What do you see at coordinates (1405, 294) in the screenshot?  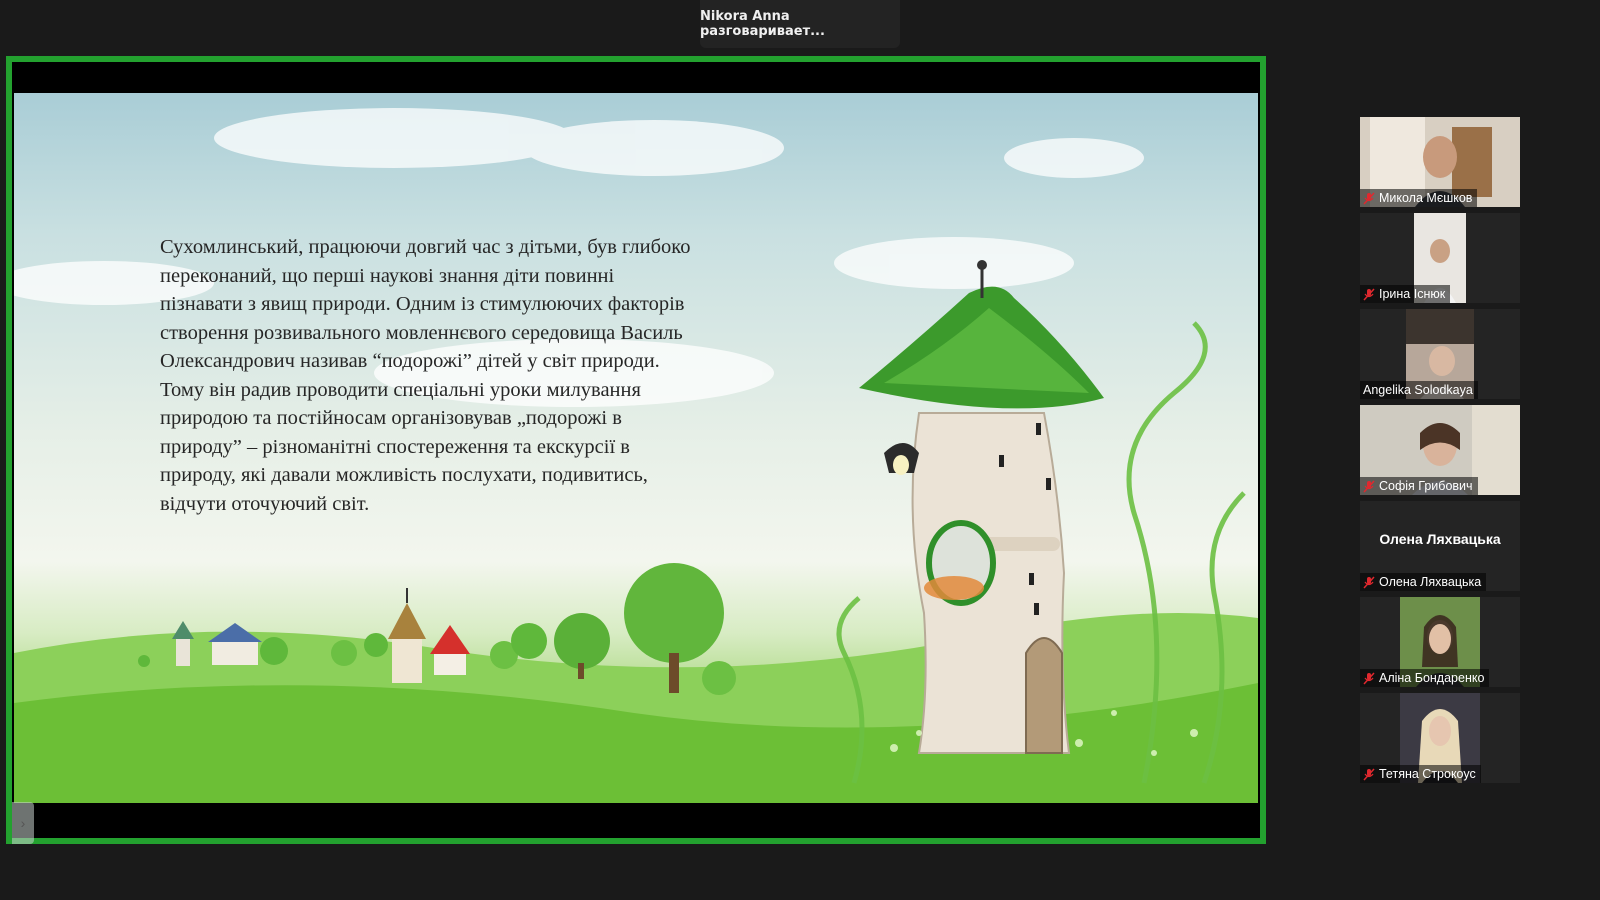 I see `participant-name-label: Ірина Існюк` at bounding box center [1405, 294].